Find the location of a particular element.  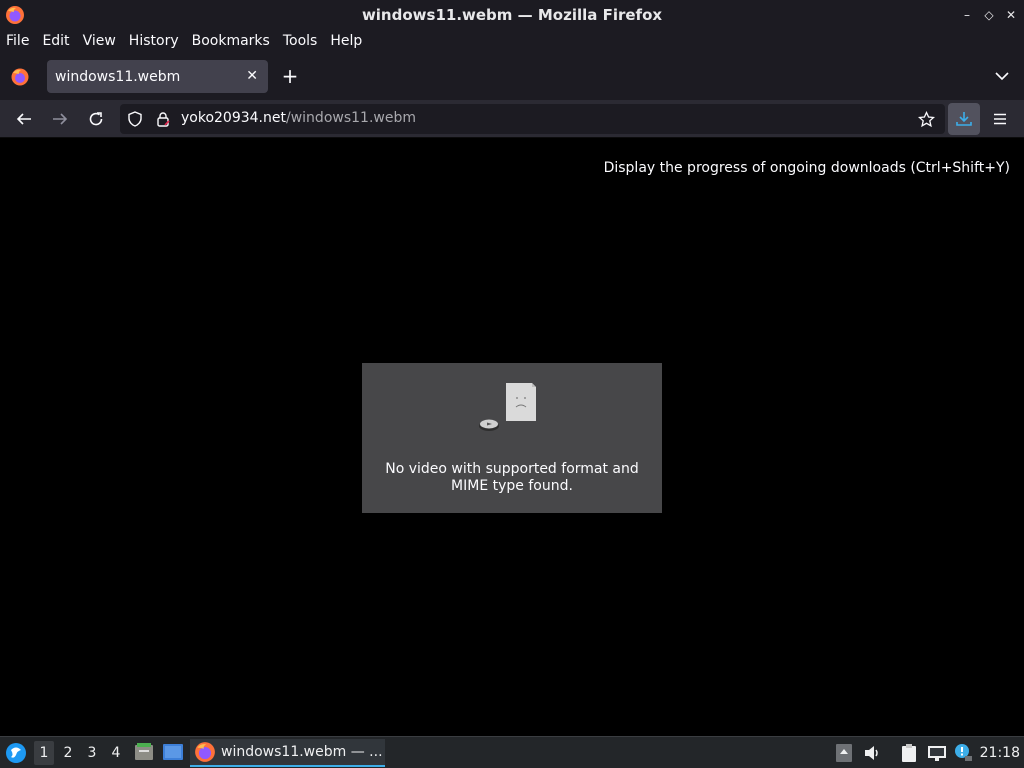

menu-edit: Edit is located at coordinates (55, 41).